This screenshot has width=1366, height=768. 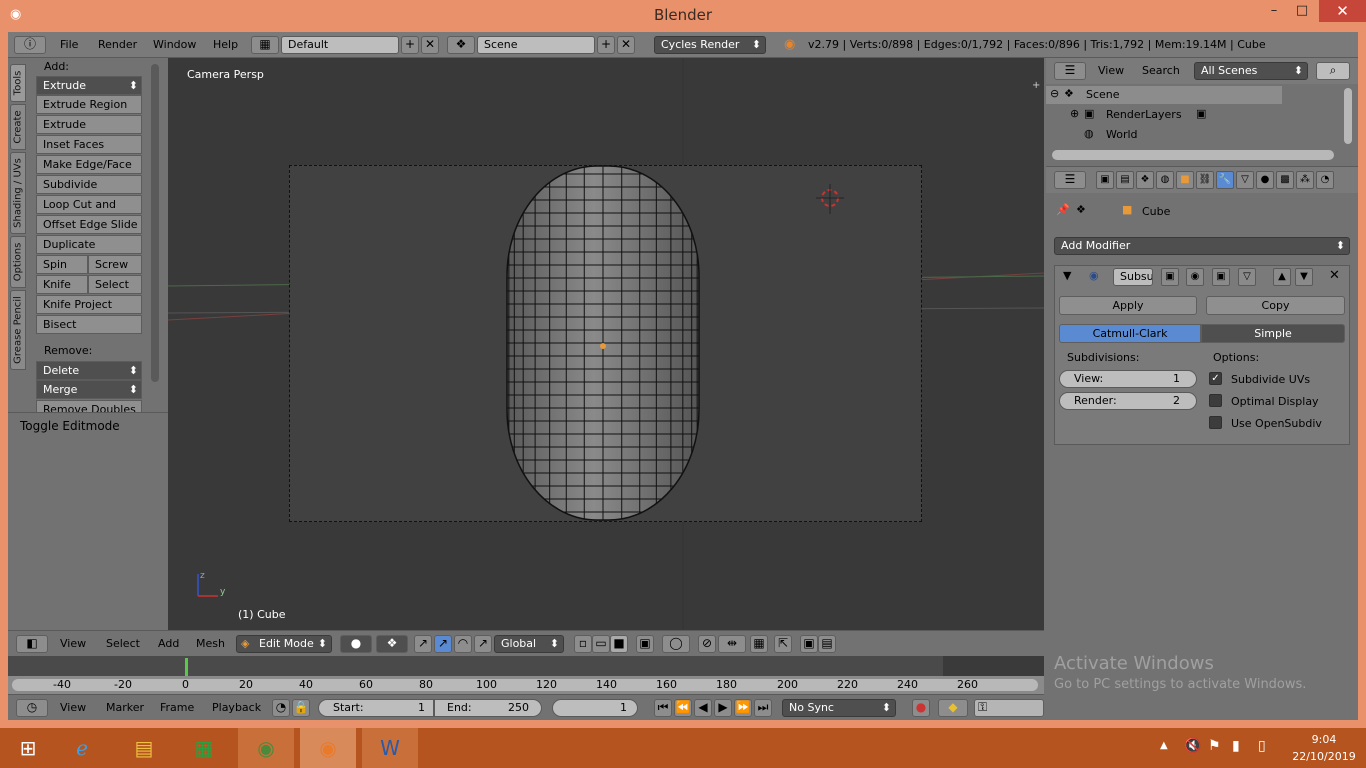 What do you see at coordinates (89, 144) in the screenshot?
I see `inset-faces-button: Inset Faces` at bounding box center [89, 144].